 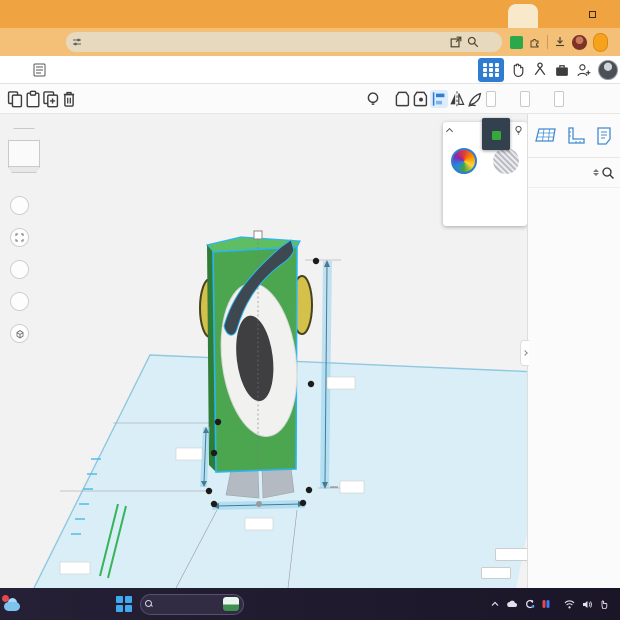 I want to click on search-shapes-icon, so click(x=608, y=173).